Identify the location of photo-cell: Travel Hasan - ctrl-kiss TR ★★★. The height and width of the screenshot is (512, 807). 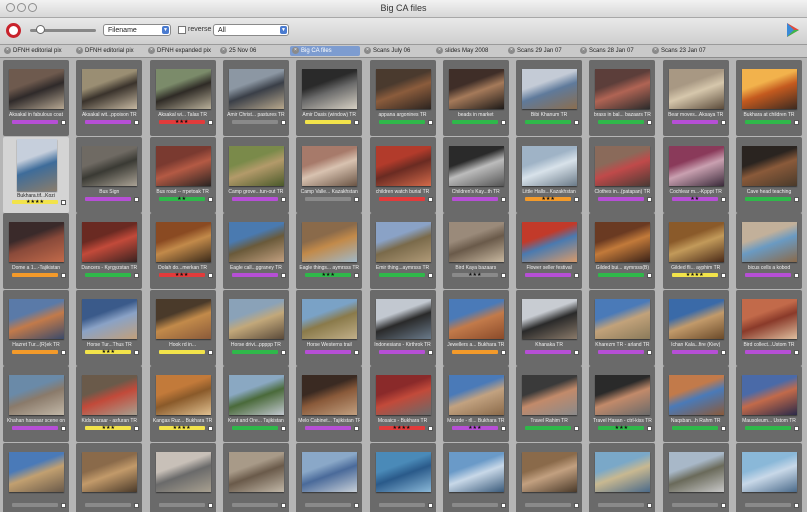
(622, 404).